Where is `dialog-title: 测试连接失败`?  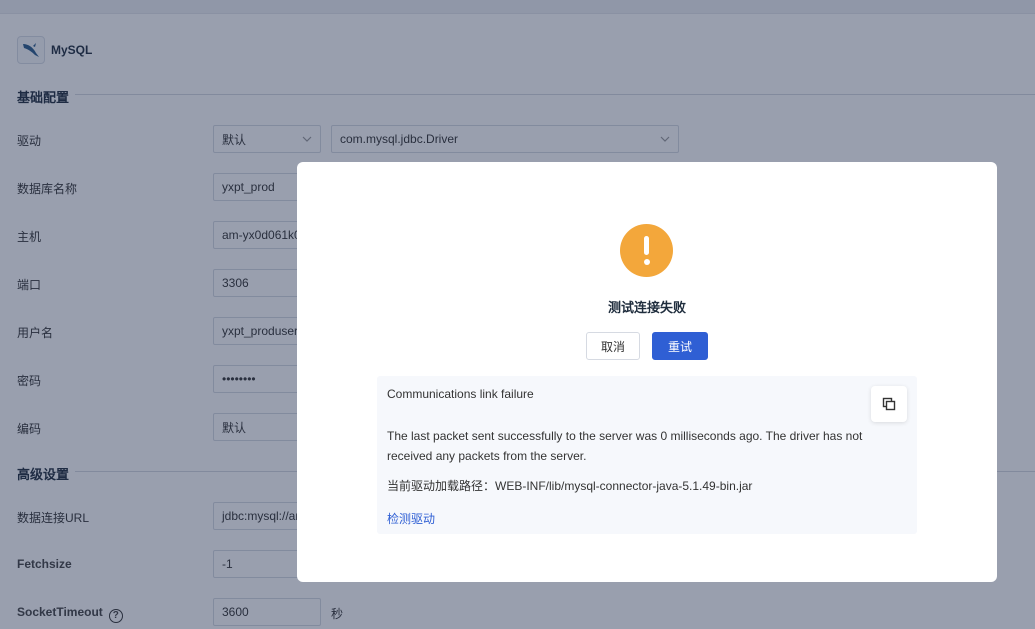 dialog-title: 测试连接失败 is located at coordinates (646, 307).